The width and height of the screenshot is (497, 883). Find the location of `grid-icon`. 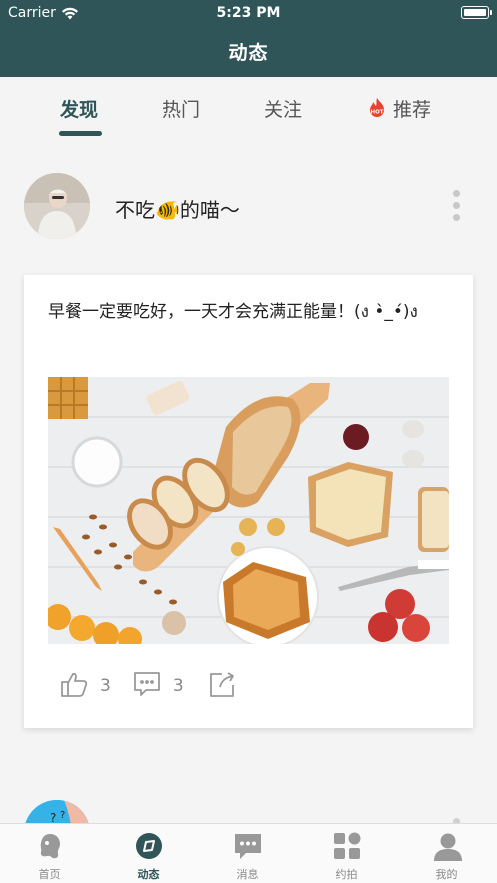

grid-icon is located at coordinates (347, 846).